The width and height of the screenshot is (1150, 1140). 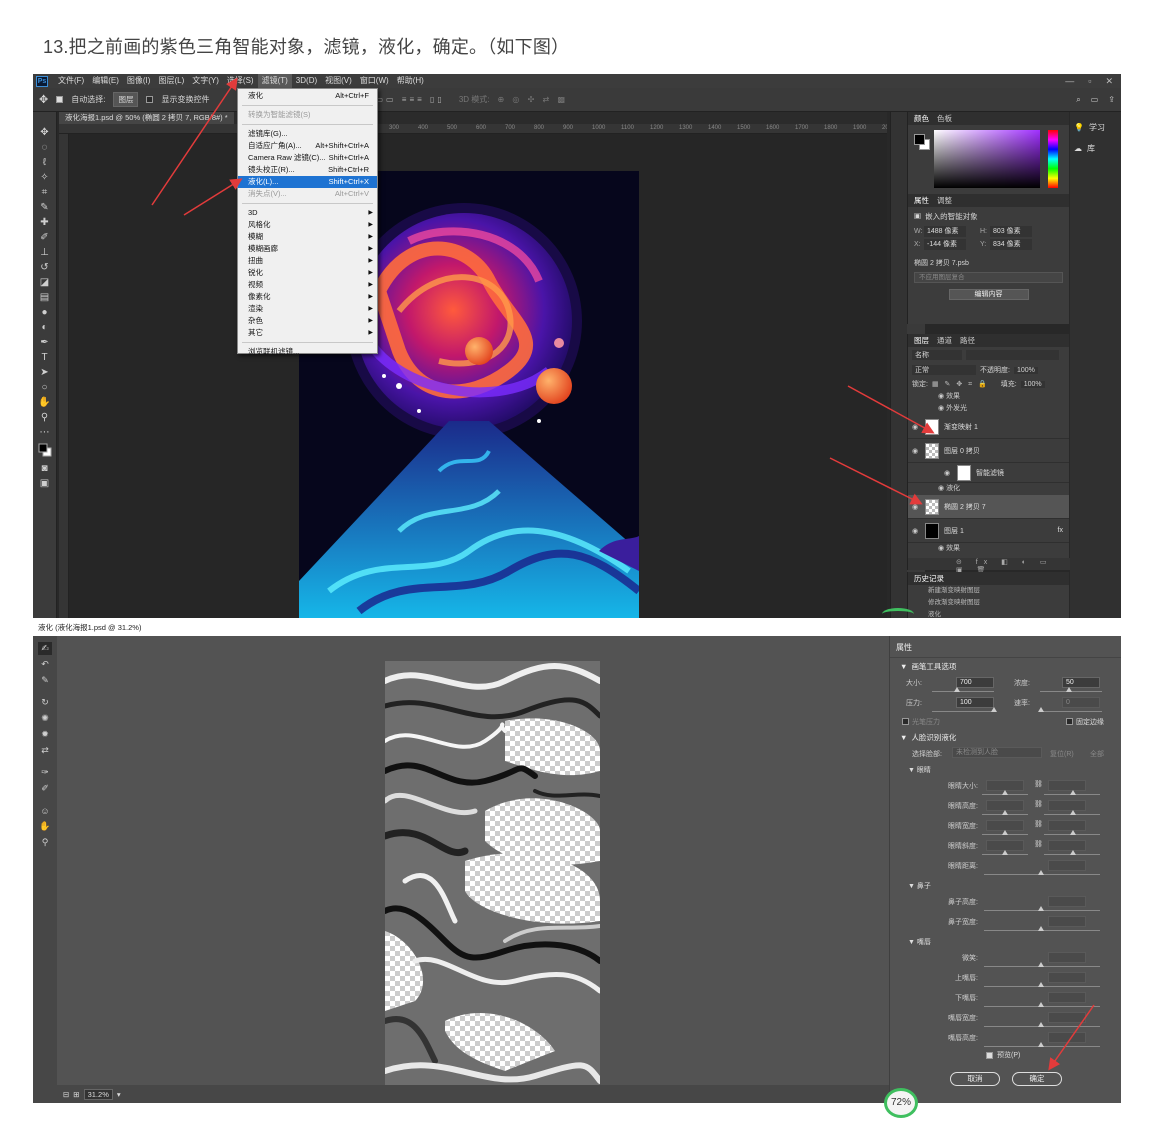 What do you see at coordinates (306, 81) in the screenshot?
I see `menu-7: 3D(D)` at bounding box center [306, 81].